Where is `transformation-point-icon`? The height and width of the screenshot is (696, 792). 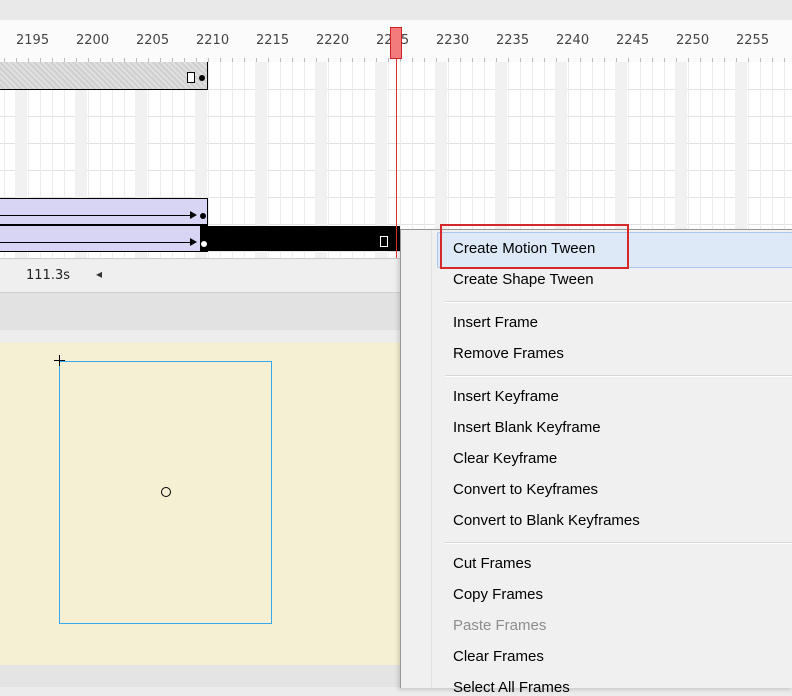
transformation-point-icon is located at coordinates (166, 492).